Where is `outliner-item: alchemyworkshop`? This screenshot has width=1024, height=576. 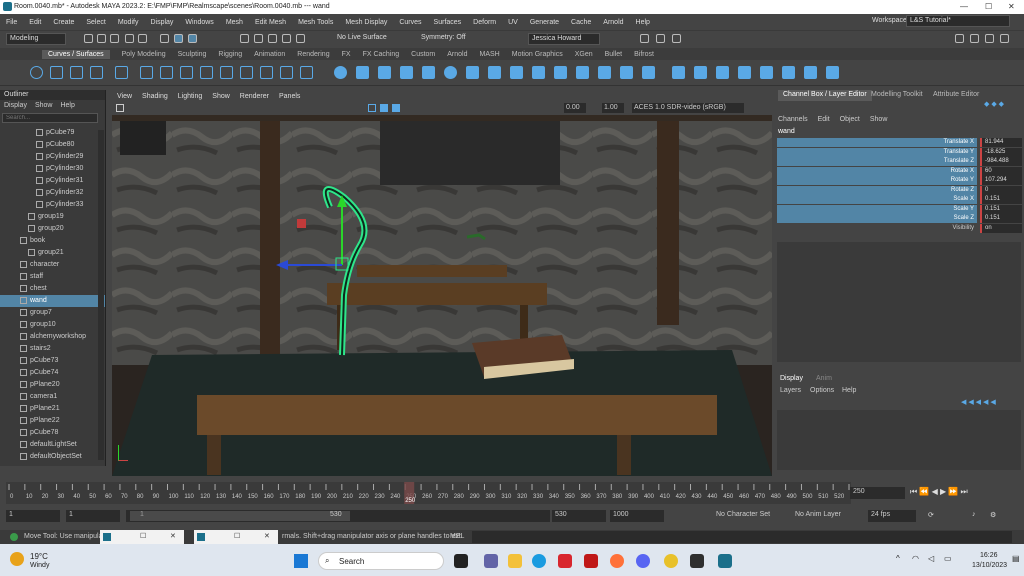
outliner-item: alchemyworkshop is located at coordinates (52, 337).